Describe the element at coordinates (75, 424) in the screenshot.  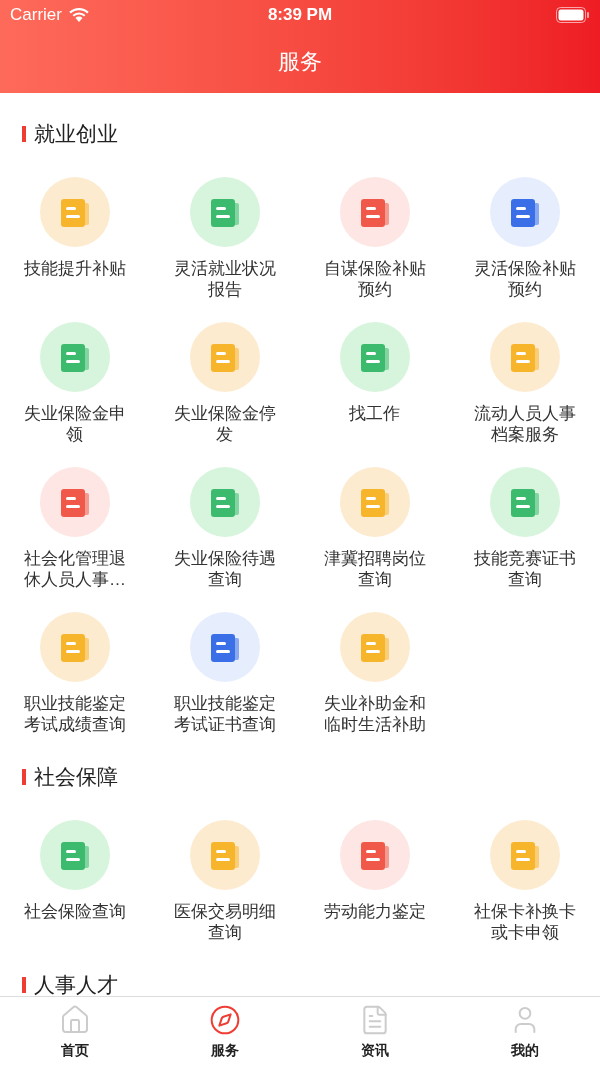
I see `service-label: 失业保险金申领` at that location.